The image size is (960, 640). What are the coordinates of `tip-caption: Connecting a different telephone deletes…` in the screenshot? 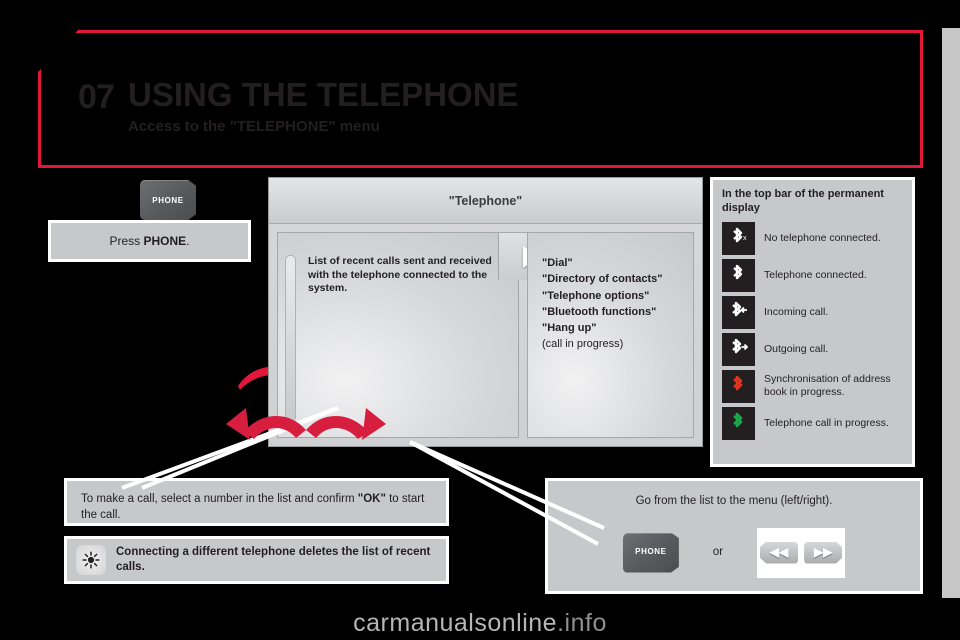 It's located at (256, 560).